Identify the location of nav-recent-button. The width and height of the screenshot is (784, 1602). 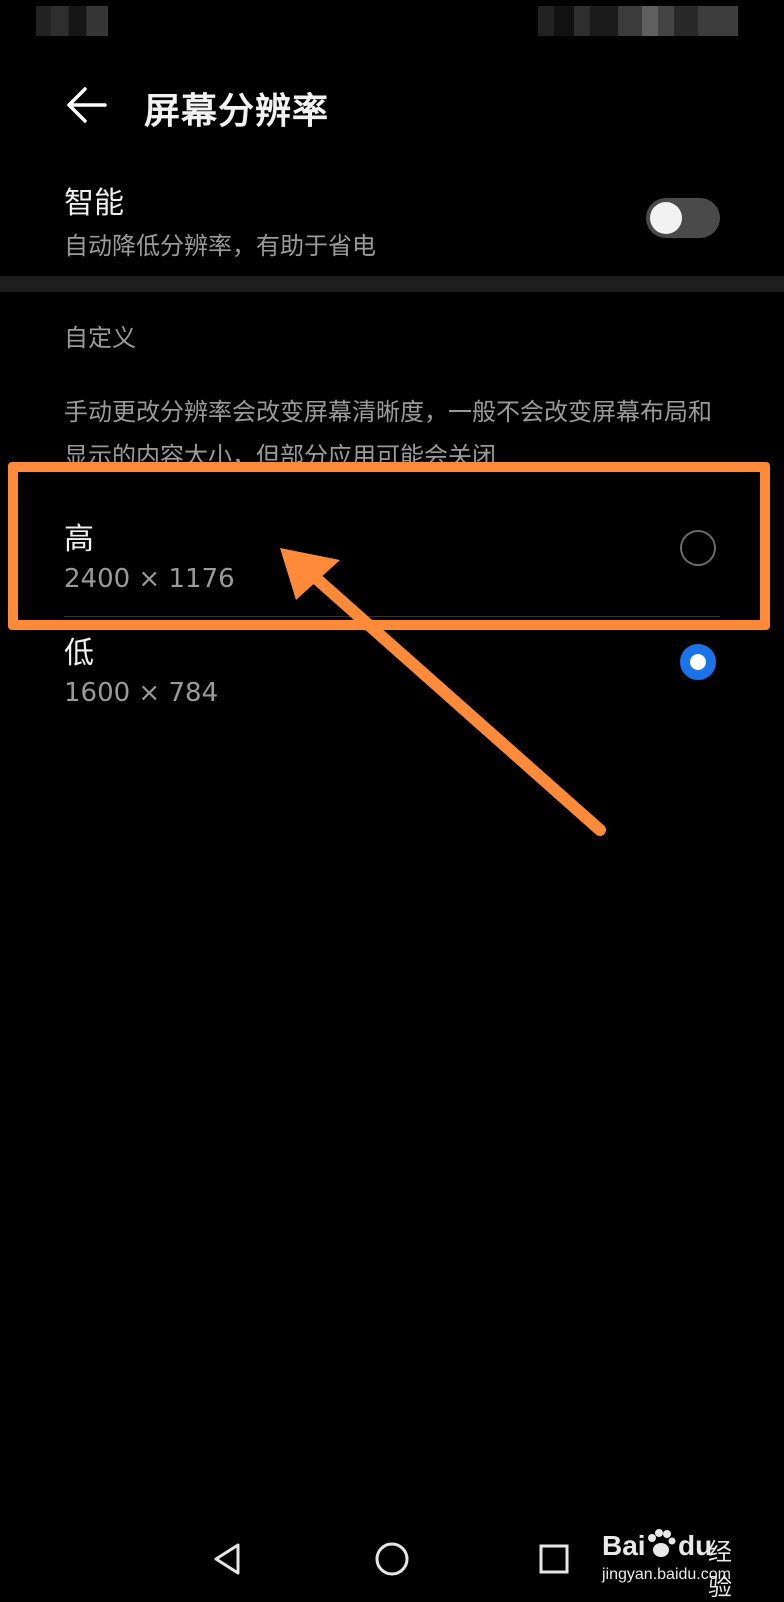
(554, 1559).